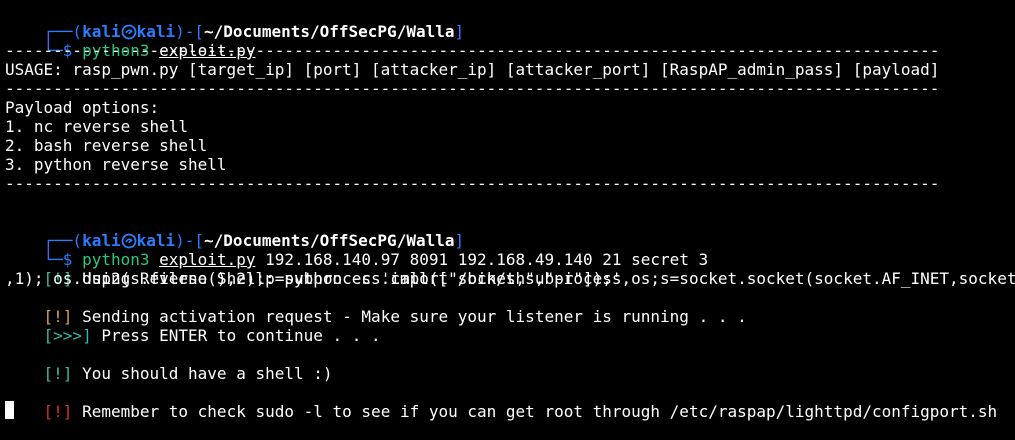  I want to click on payload-option: 1. nc reverse shell, so click(97, 126).